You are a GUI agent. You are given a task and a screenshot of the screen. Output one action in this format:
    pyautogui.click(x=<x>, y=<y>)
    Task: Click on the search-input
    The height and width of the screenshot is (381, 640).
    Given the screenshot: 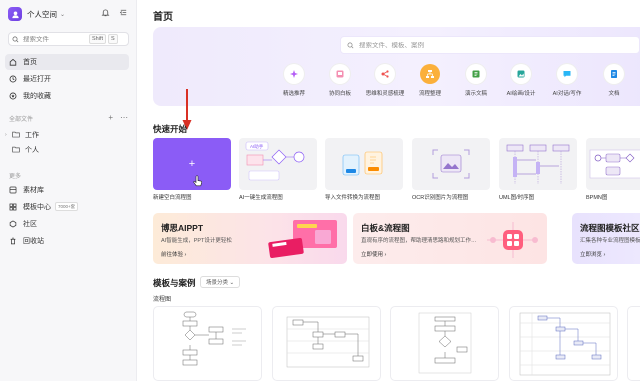 What is the action you would take?
    pyautogui.click(x=55, y=39)
    